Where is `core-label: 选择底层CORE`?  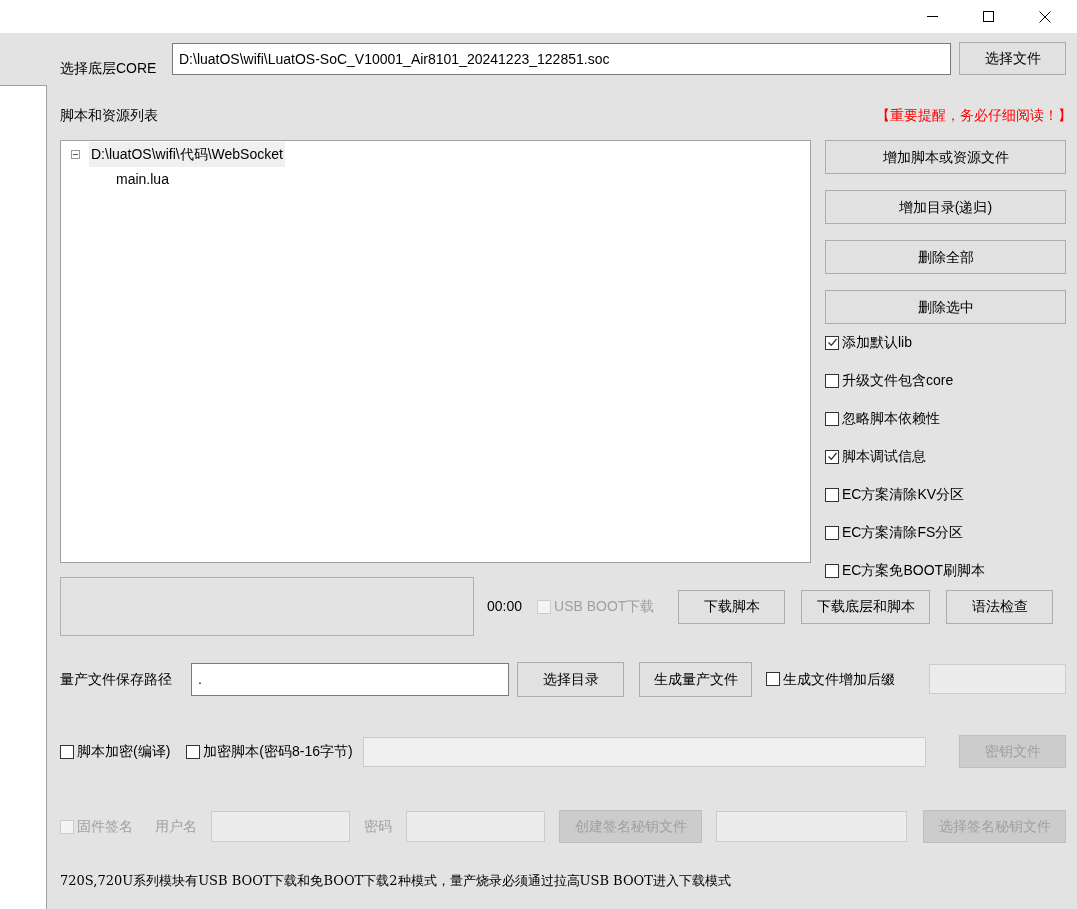
core-label: 选择底层CORE is located at coordinates (109, 68).